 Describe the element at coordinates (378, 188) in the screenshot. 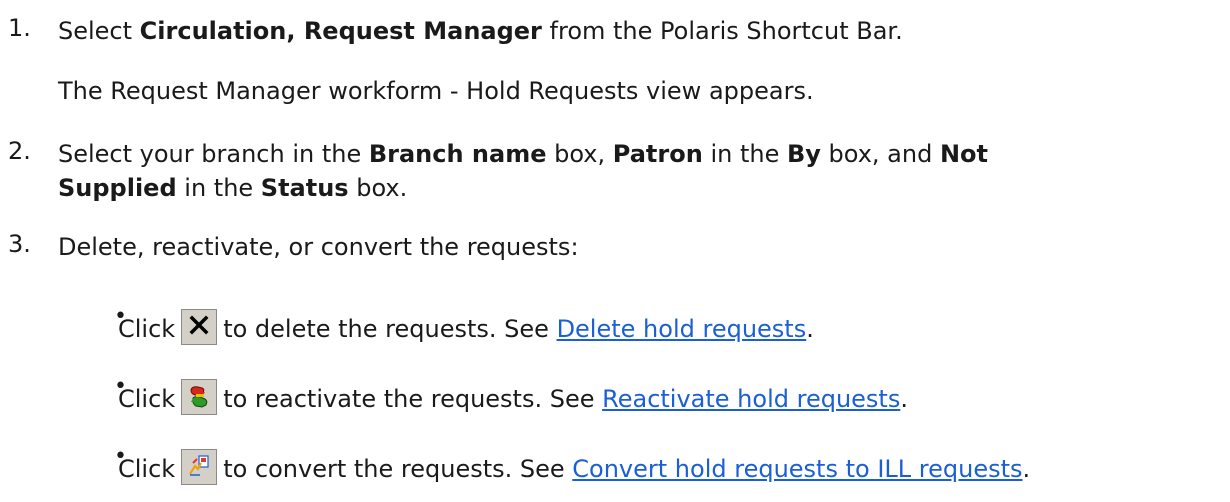

I see `step-2-p6: box.` at that location.